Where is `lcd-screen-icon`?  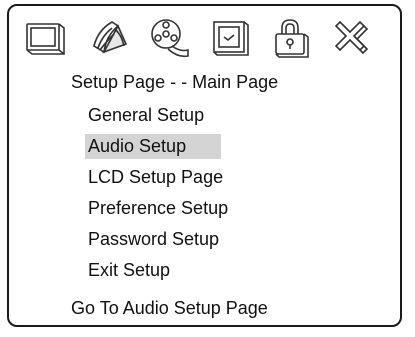
lcd-screen-icon is located at coordinates (232, 38).